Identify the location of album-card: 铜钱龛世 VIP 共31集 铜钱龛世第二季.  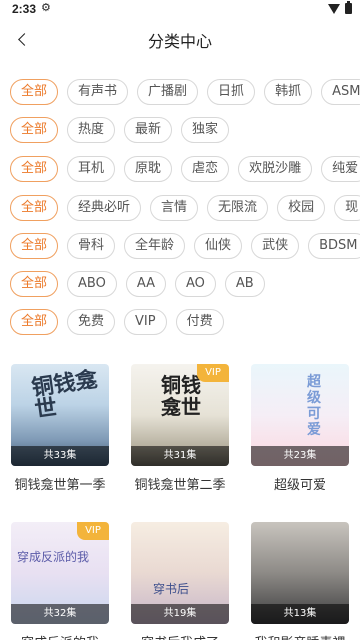
(180, 428).